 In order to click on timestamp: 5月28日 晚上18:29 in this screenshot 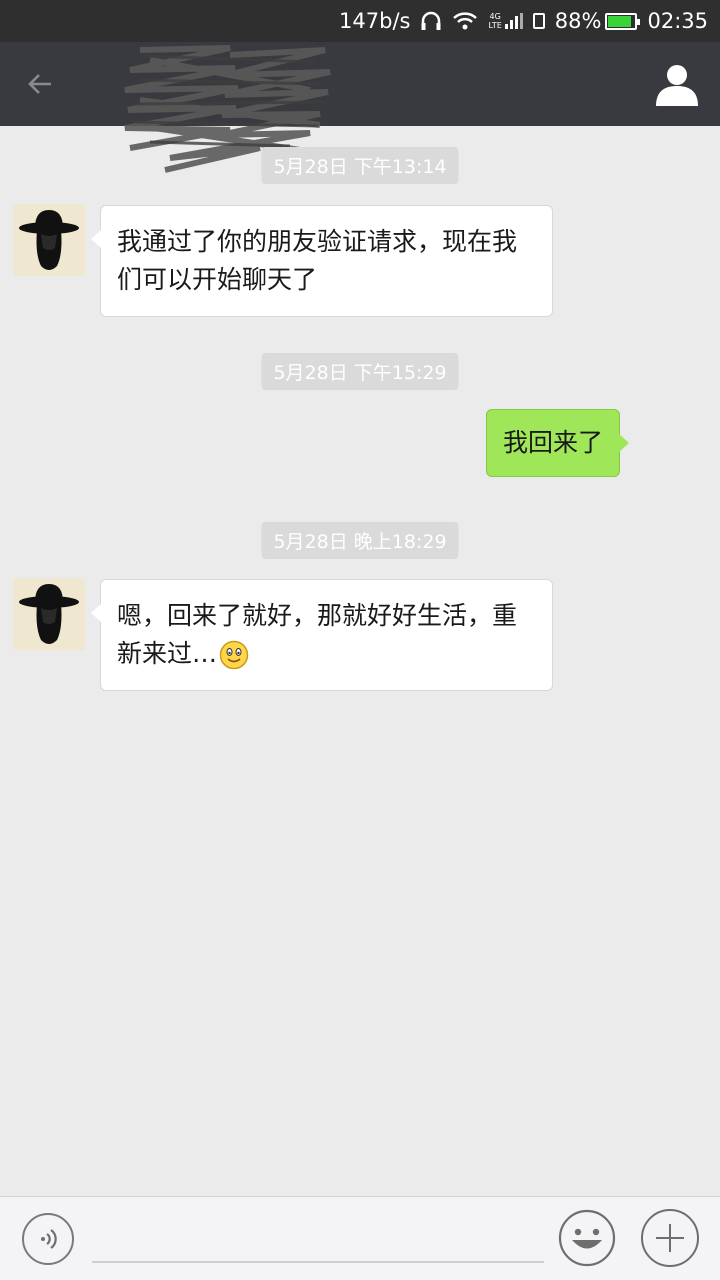, I will do `click(360, 540)`.